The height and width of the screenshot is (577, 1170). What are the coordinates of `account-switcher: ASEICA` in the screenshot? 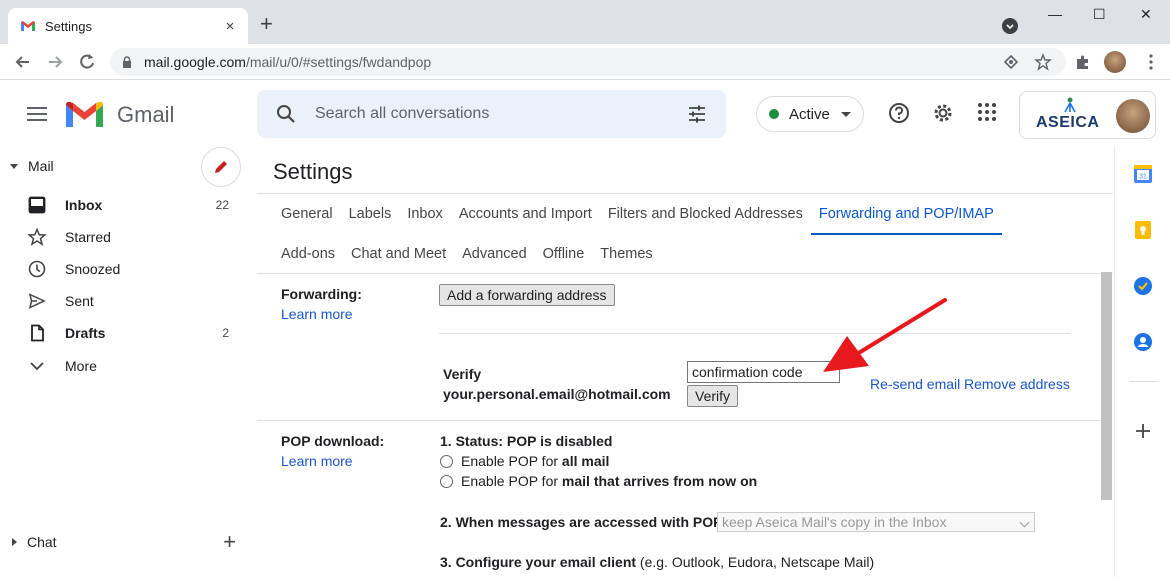 It's located at (1087, 115).